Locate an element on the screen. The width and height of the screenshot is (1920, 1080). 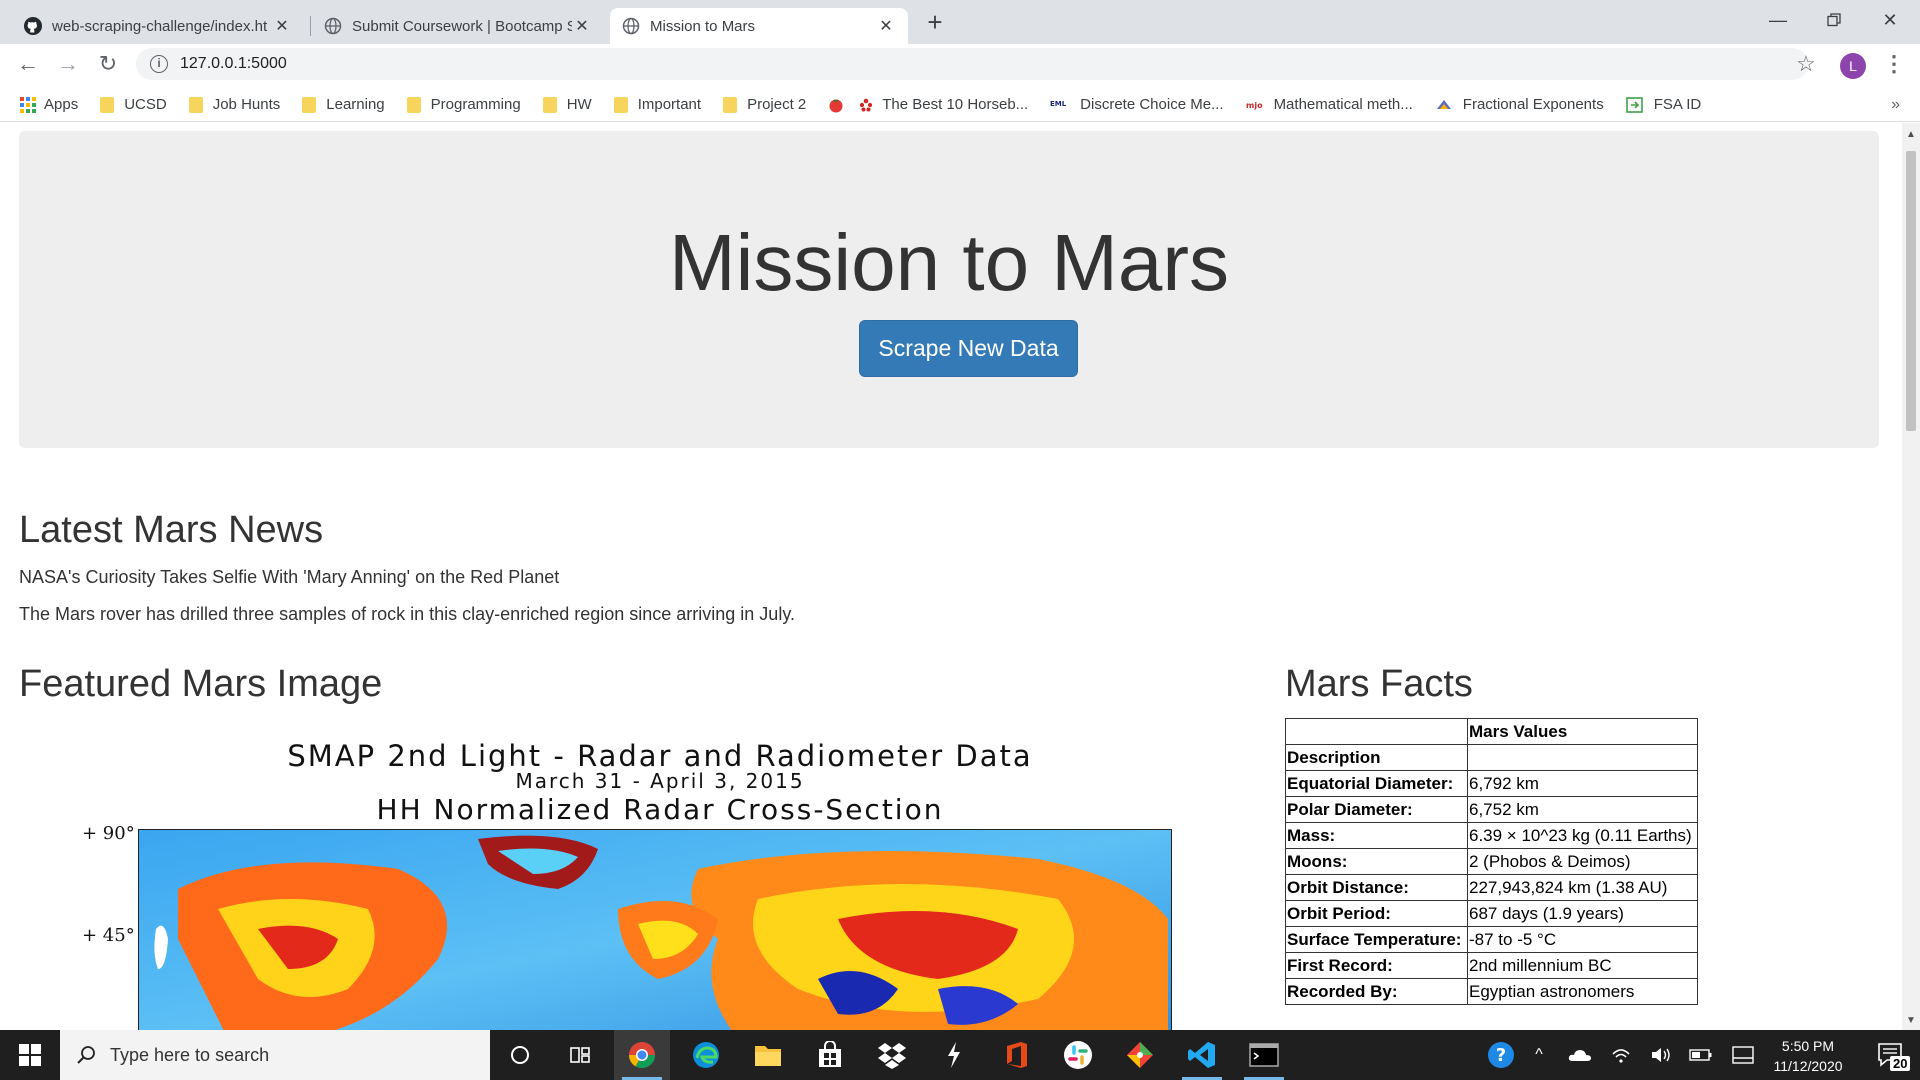
chrome-taskbar-icon is located at coordinates (642, 1055).